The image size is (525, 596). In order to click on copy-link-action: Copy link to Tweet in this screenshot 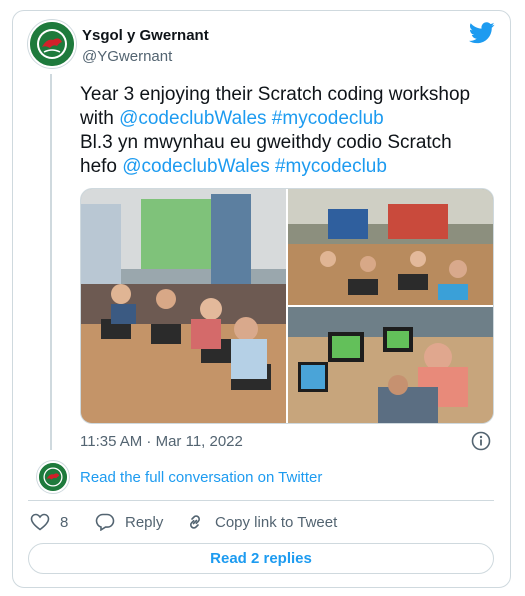, I will do `click(261, 522)`.